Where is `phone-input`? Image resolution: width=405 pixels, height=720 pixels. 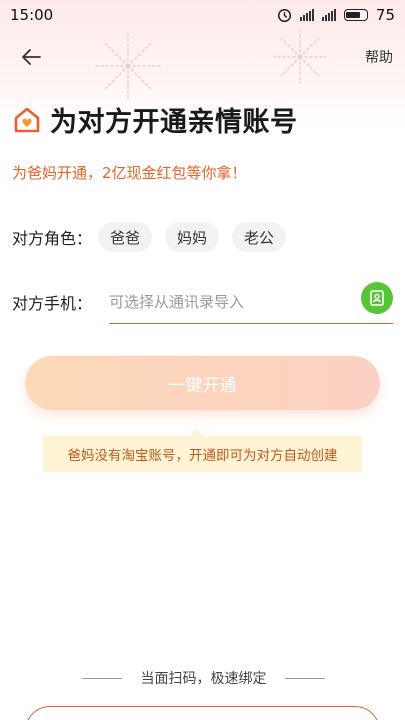
phone-input is located at coordinates (229, 302).